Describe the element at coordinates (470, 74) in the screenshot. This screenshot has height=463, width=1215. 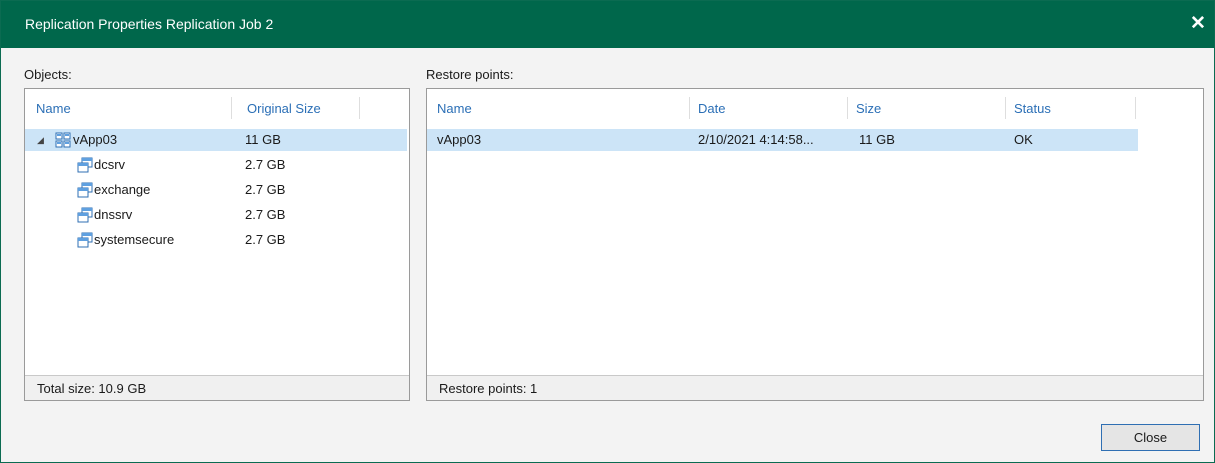
I see `restore-points-label: Restore points:` at that location.